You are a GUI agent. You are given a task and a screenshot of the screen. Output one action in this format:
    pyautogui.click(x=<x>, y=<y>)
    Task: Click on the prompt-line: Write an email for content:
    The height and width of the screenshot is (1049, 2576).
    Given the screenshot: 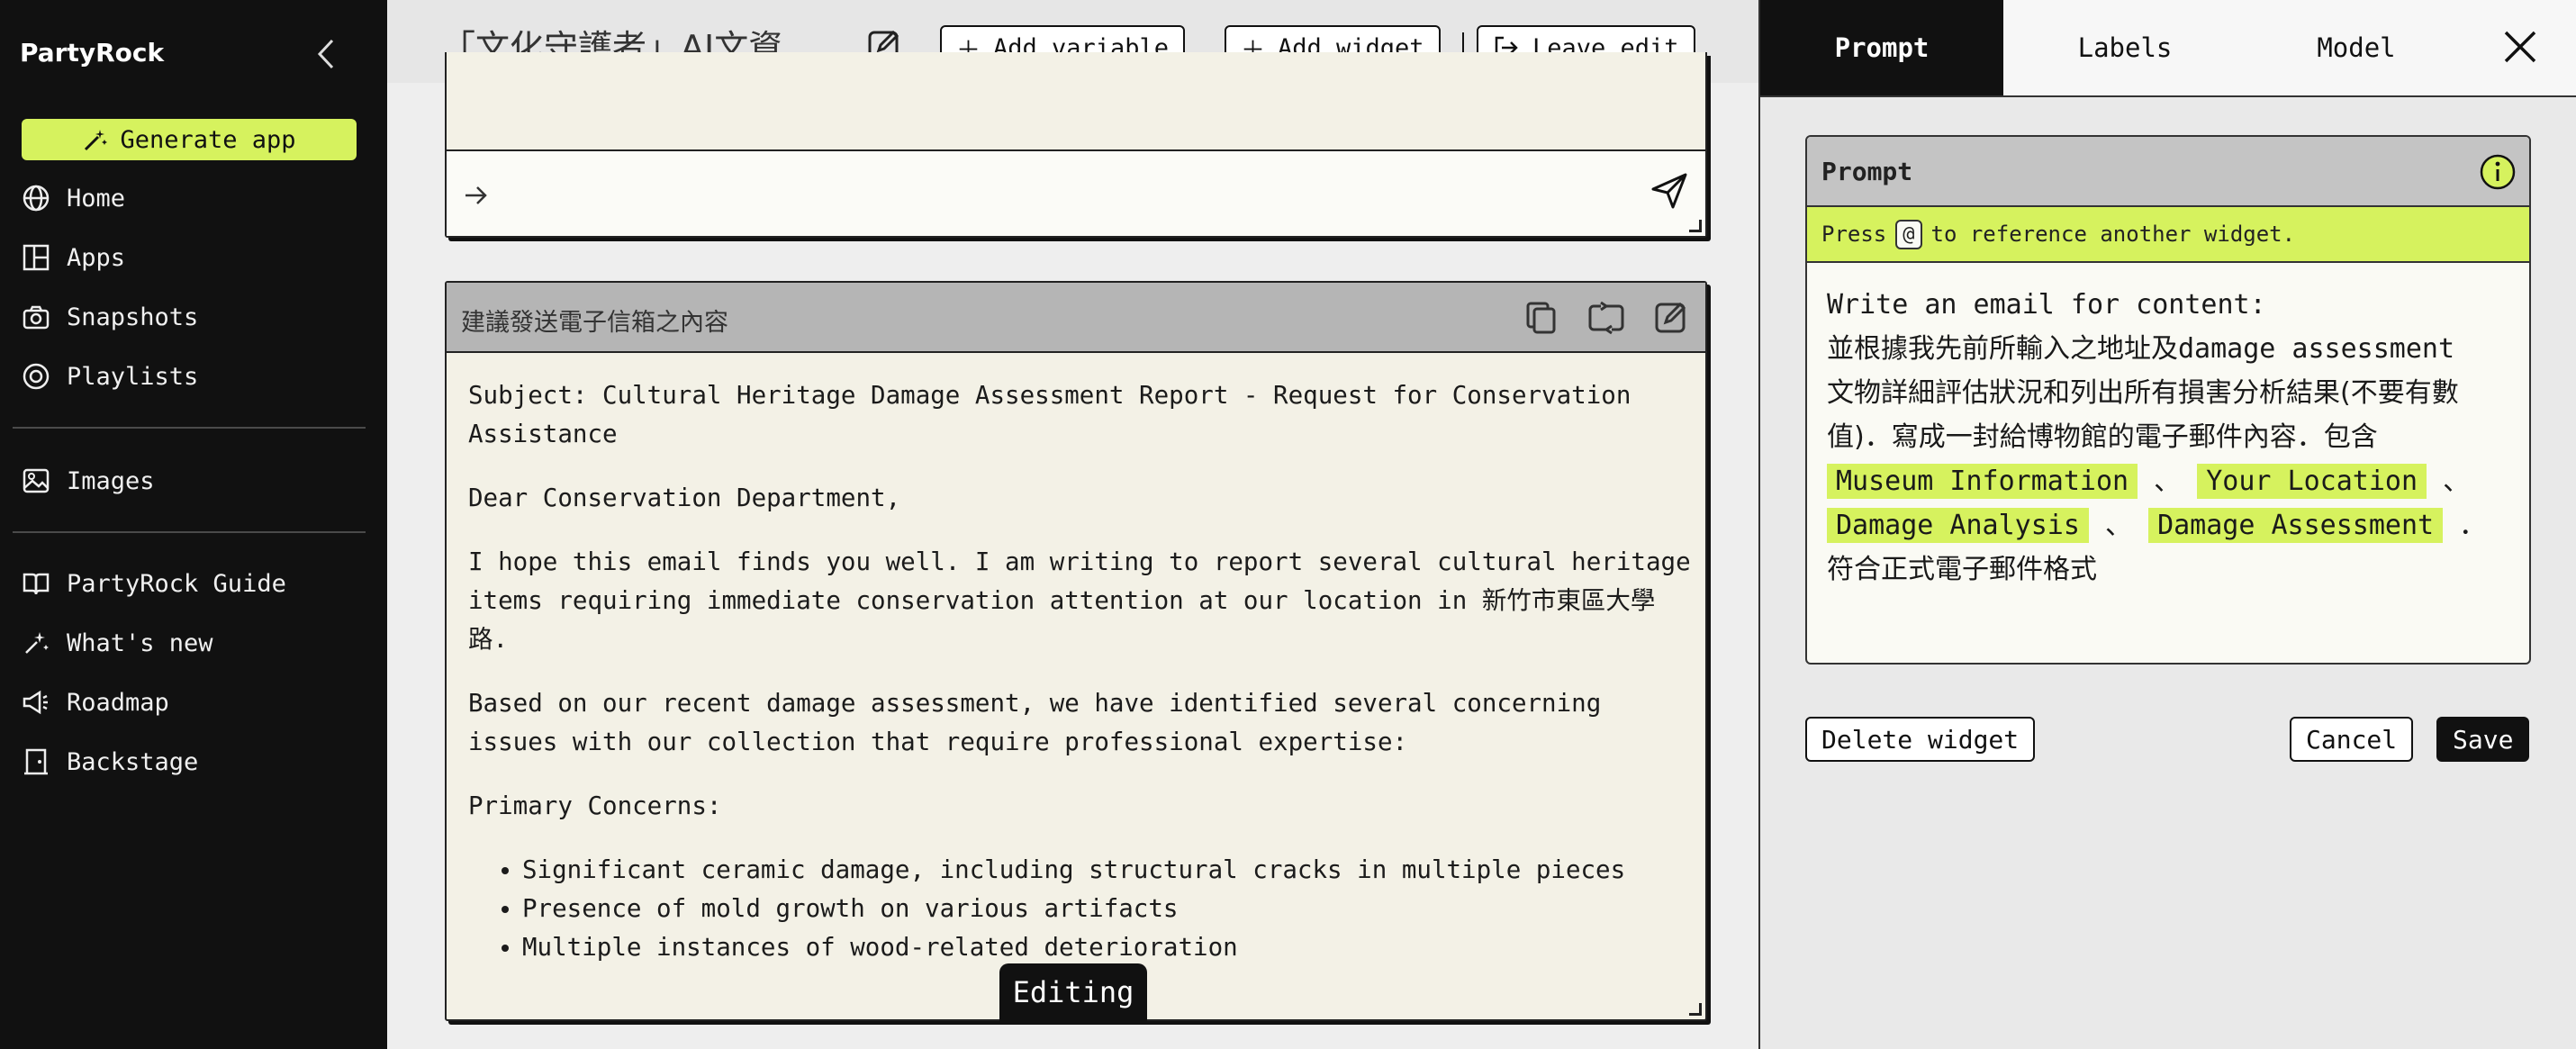 What is the action you would take?
    pyautogui.click(x=2046, y=305)
    